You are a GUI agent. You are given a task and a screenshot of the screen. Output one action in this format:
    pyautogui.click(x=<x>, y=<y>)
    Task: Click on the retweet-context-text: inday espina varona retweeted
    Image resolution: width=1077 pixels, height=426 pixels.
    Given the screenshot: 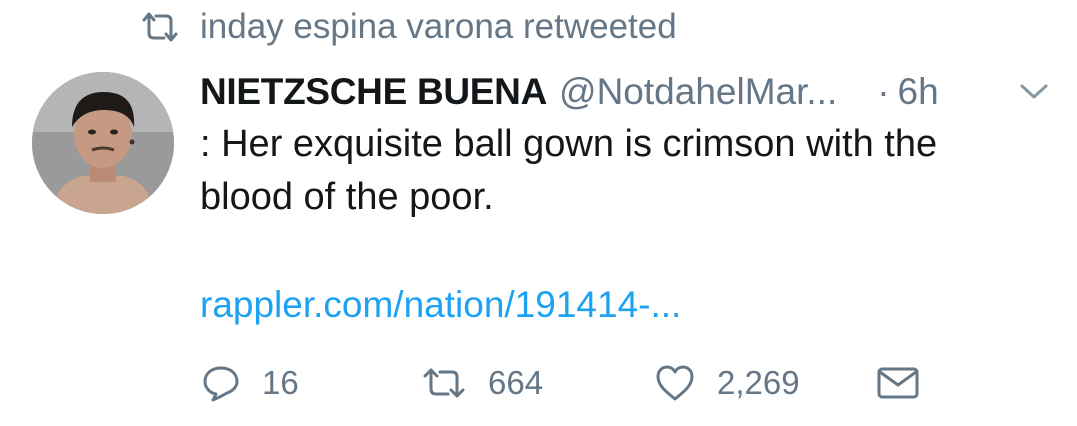 What is the action you would take?
    pyautogui.click(x=438, y=27)
    